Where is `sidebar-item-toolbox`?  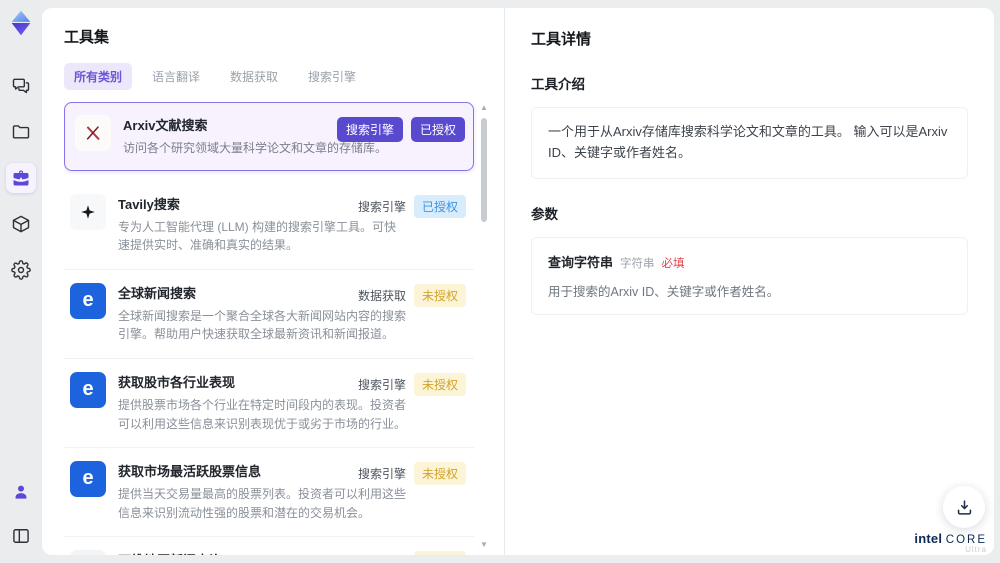
sidebar-item-toolbox is located at coordinates (21, 178).